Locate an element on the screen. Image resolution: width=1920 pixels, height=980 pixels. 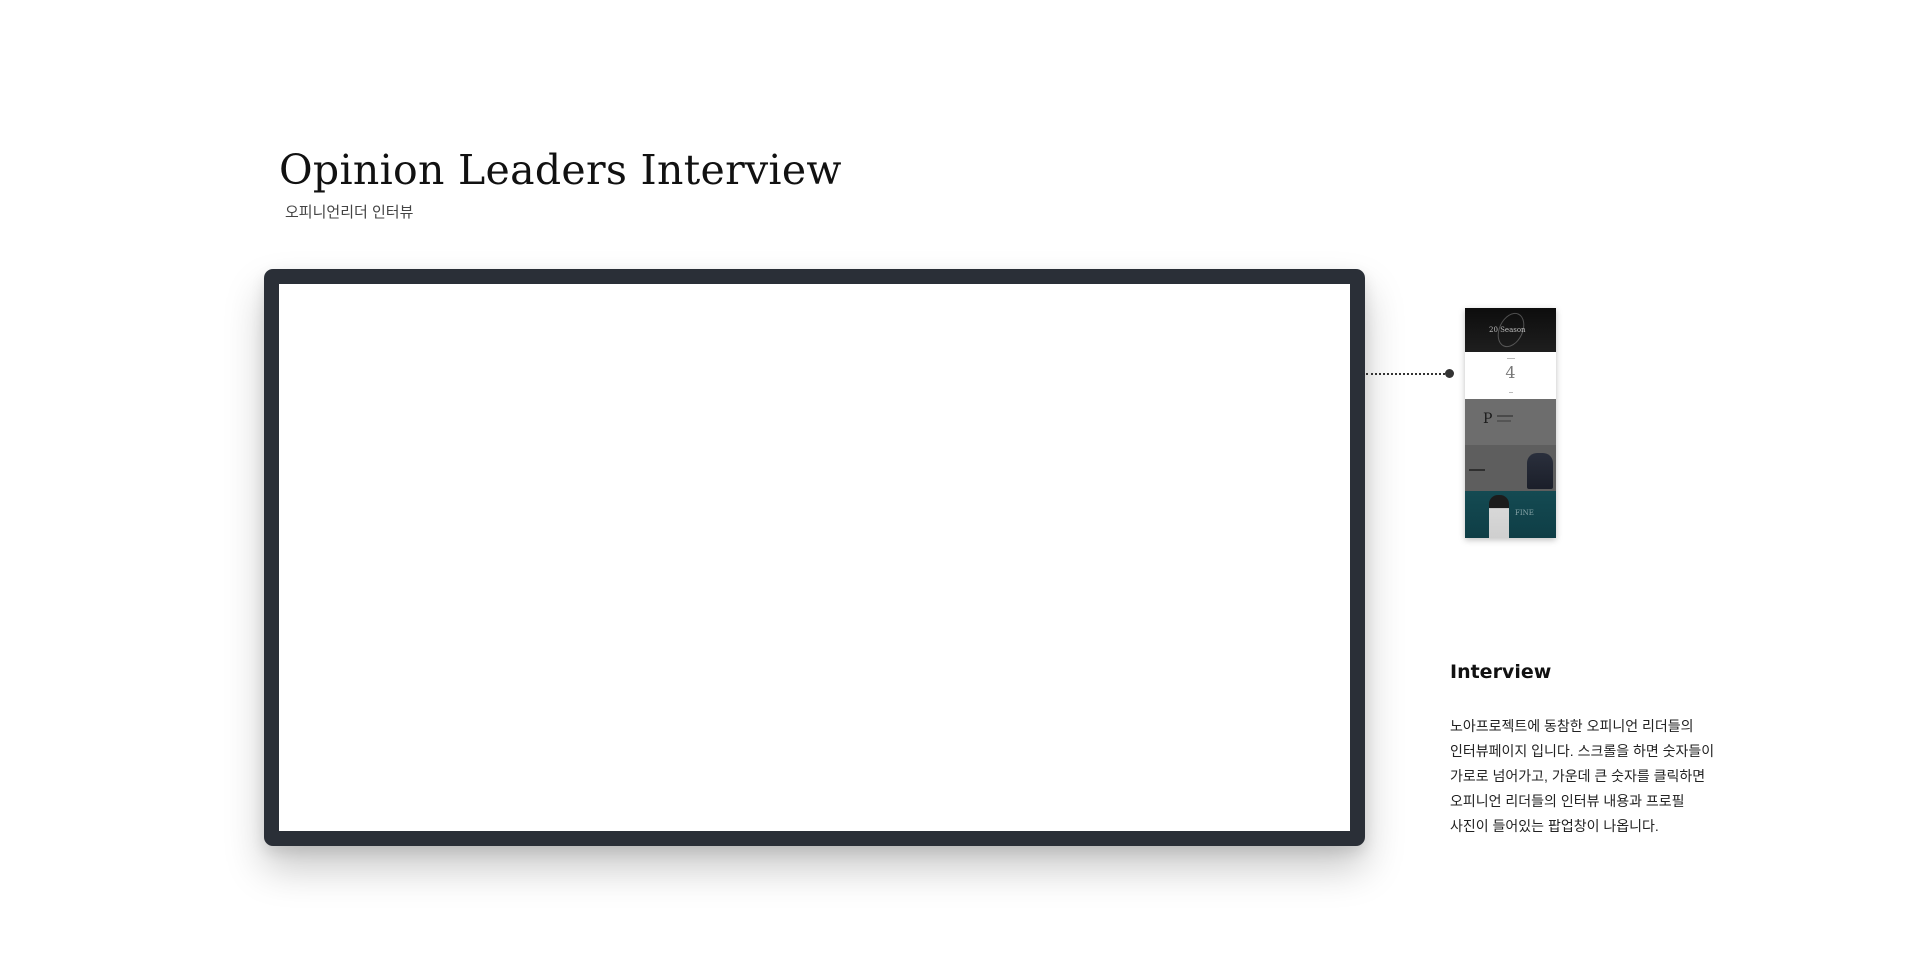
preview-number: 4 is located at coordinates (1510, 372).